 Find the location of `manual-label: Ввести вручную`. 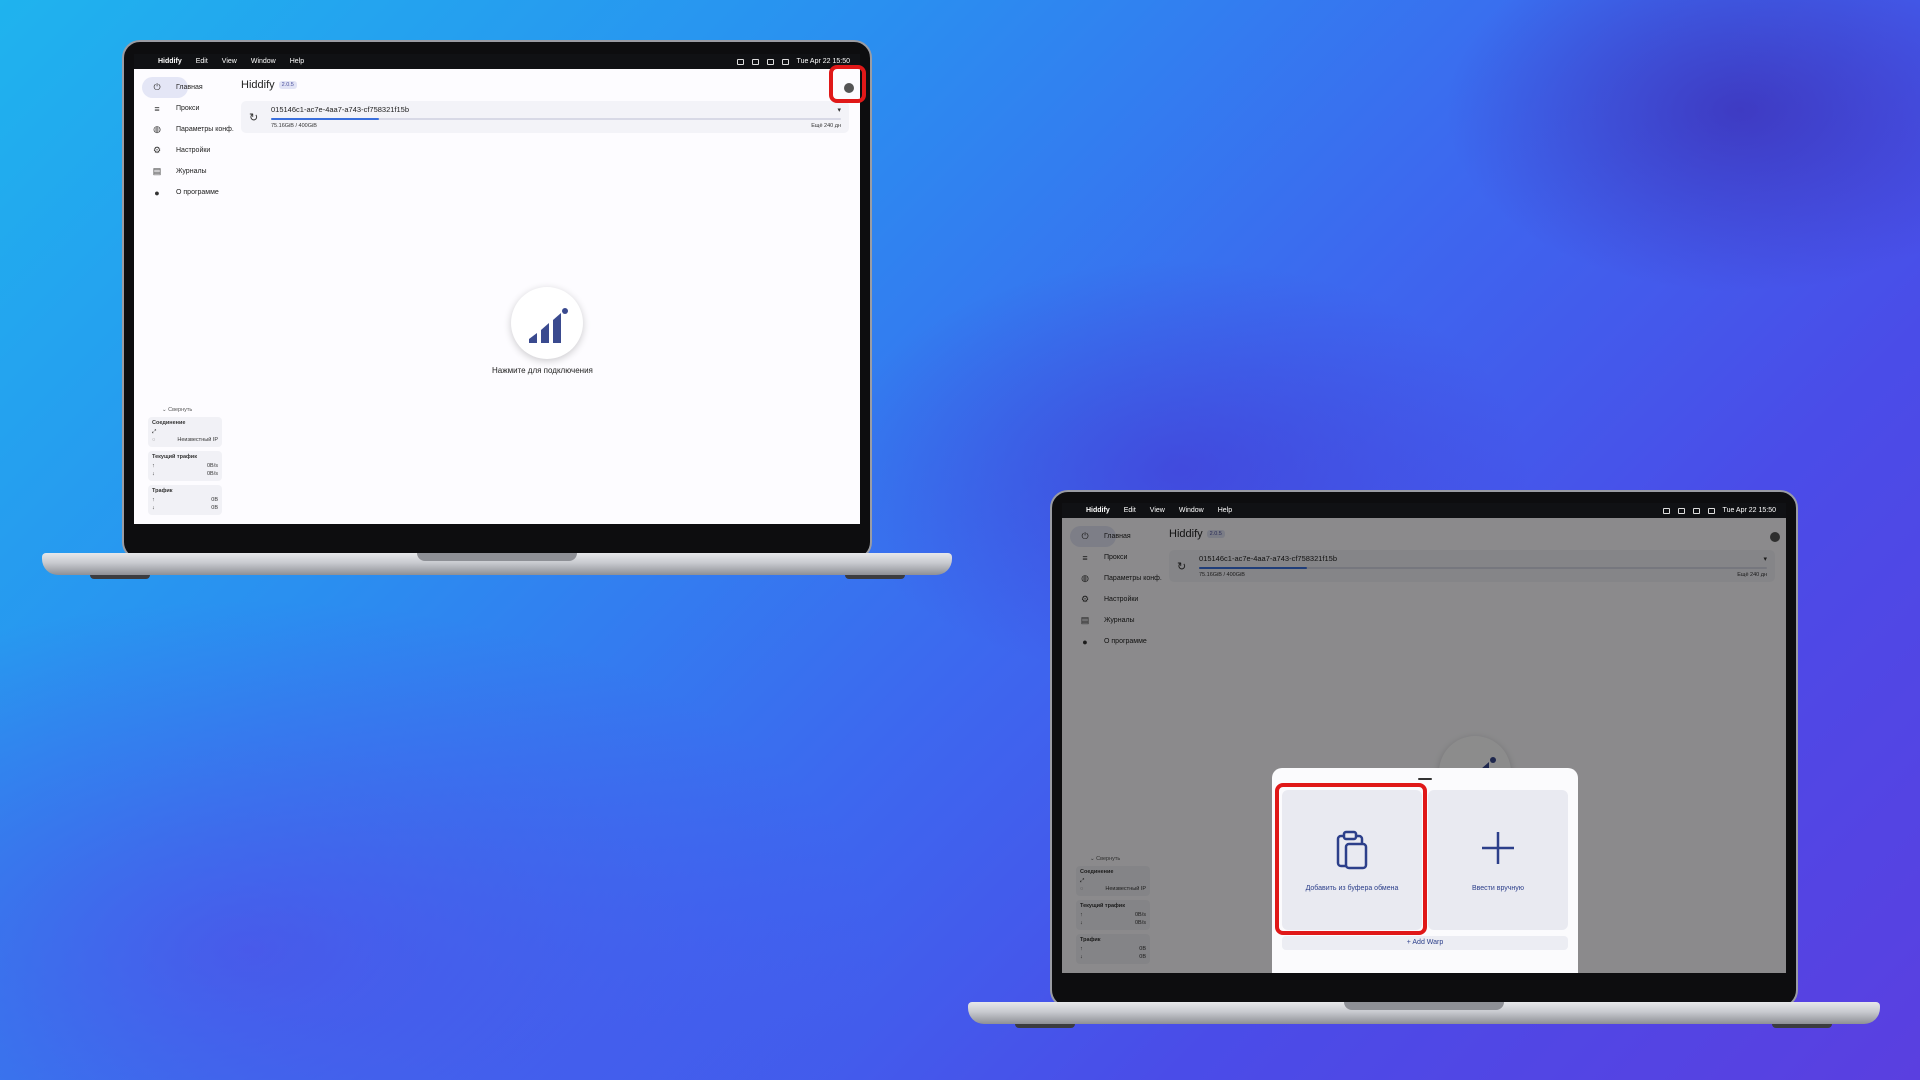

manual-label: Ввести вручную is located at coordinates (1498, 888).